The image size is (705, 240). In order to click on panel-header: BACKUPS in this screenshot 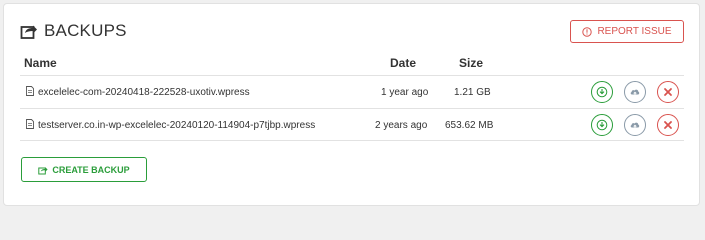, I will do `click(73, 31)`.